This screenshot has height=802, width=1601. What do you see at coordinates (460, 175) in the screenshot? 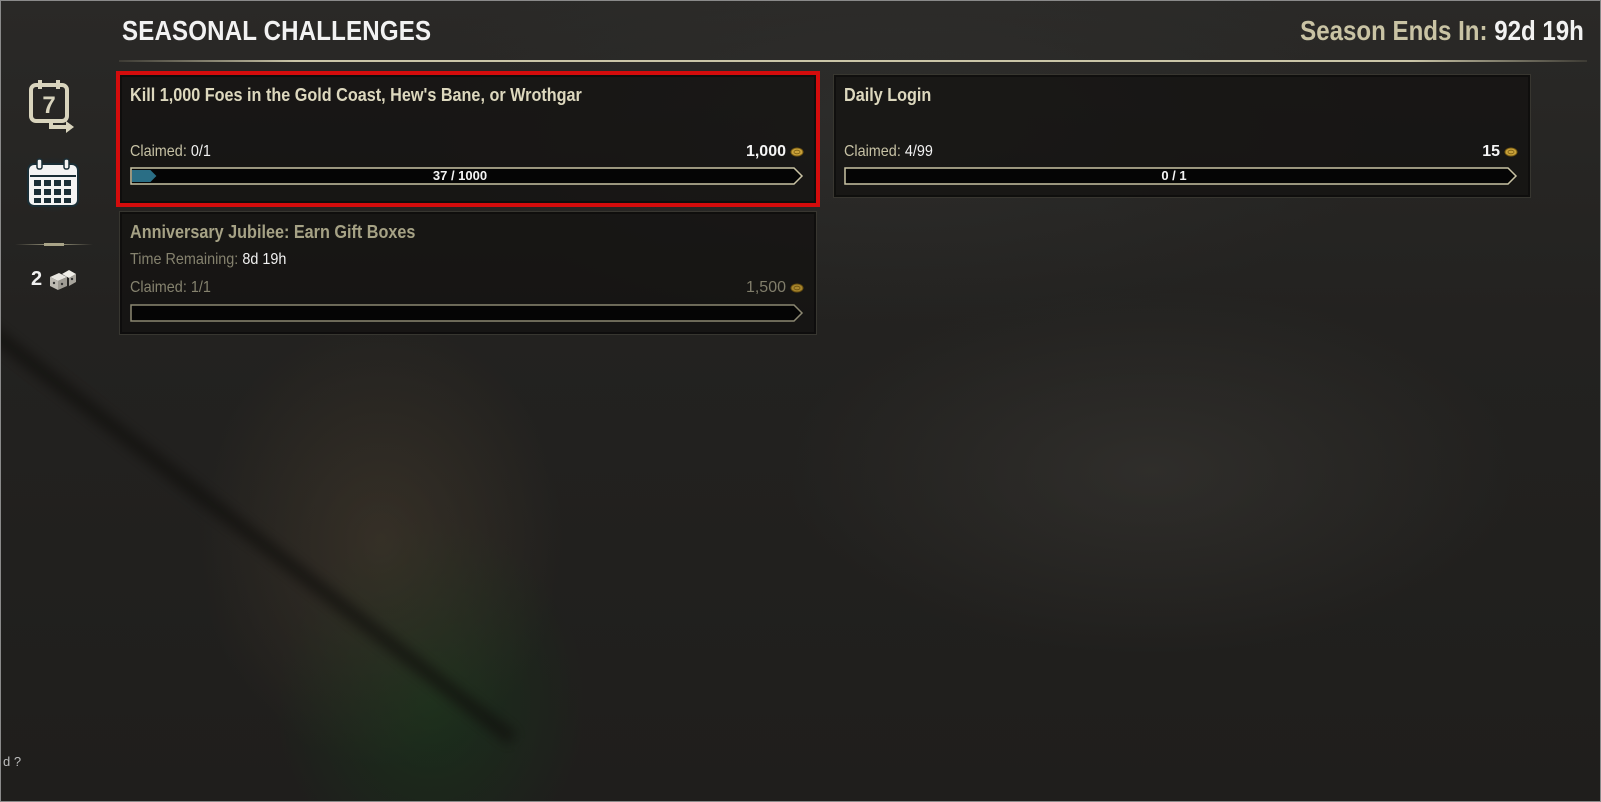
I see `progress-text: 37 / 1000` at bounding box center [460, 175].